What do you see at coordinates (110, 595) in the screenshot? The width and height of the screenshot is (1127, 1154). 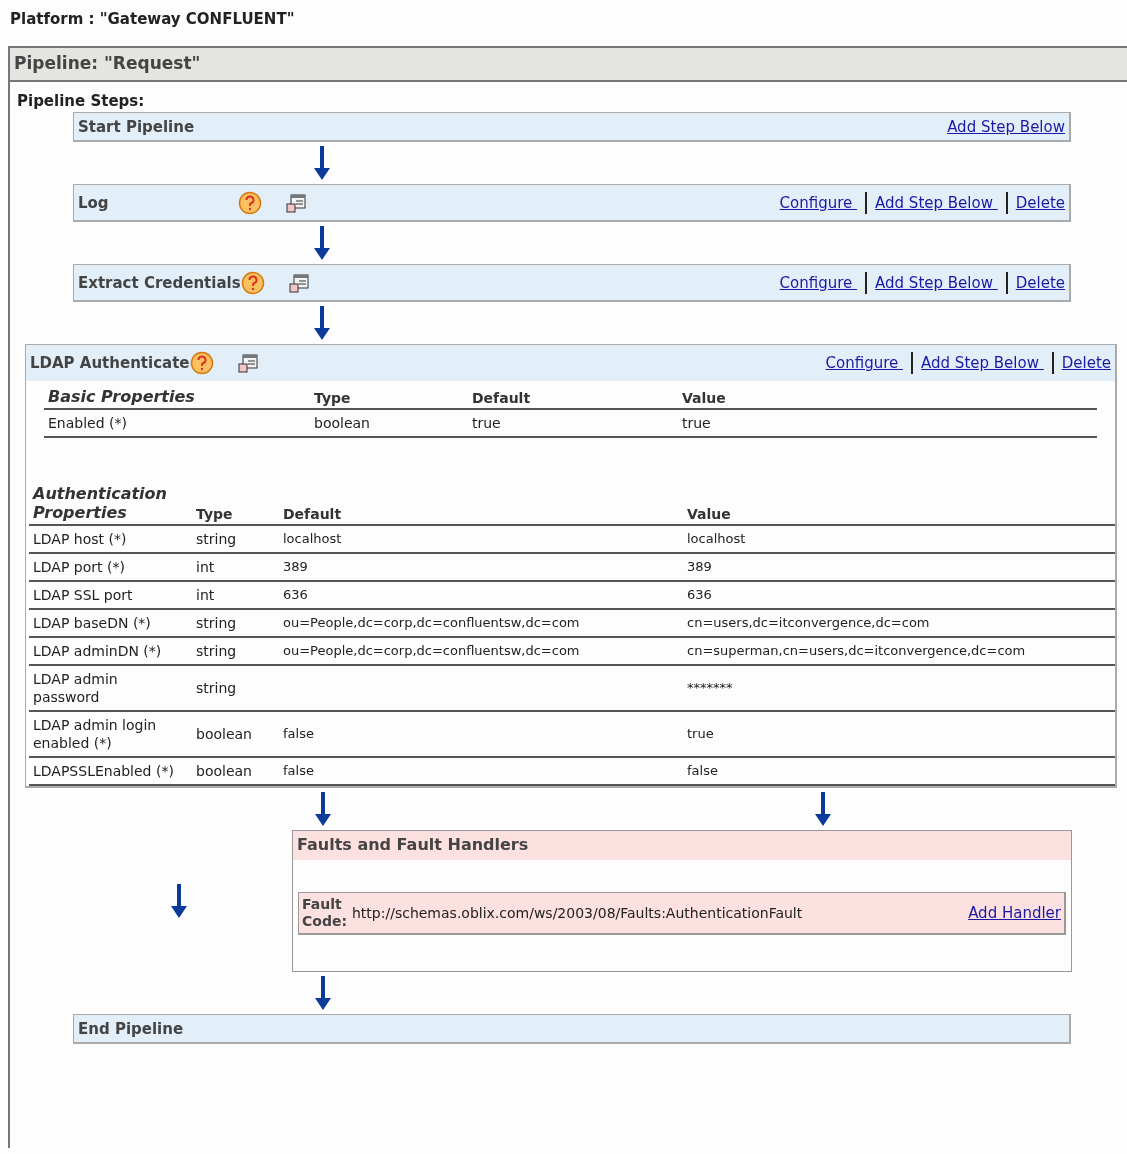 I see `table-cell: LDAP SSL port` at bounding box center [110, 595].